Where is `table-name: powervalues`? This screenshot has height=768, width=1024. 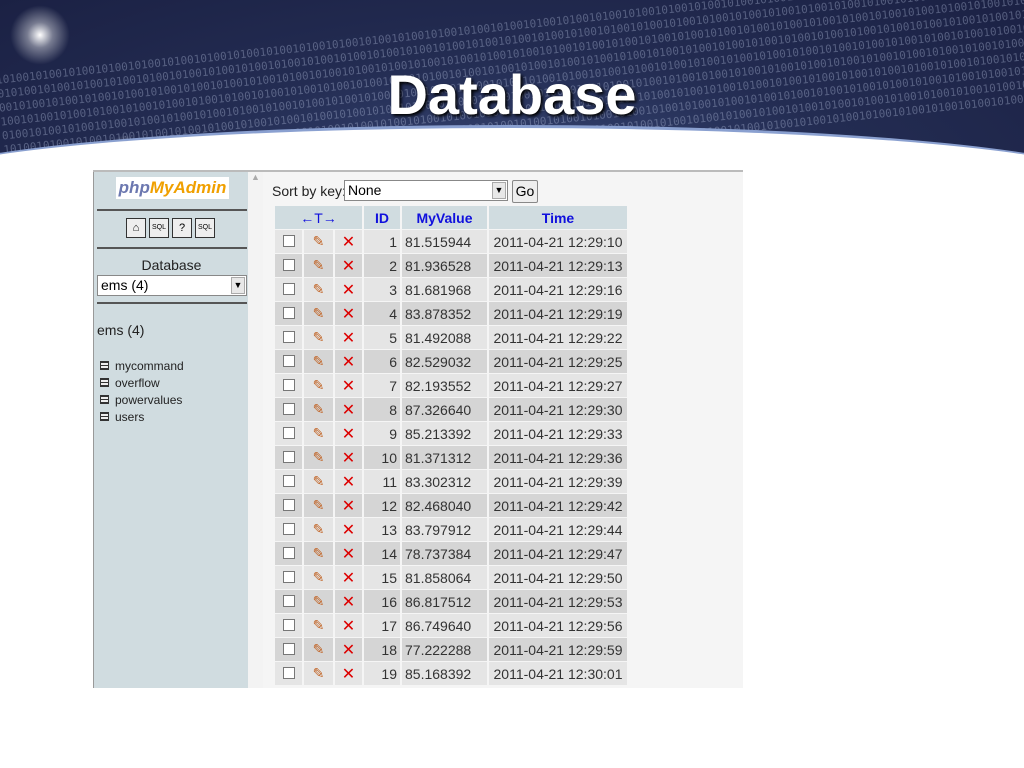 table-name: powervalues is located at coordinates (148, 400).